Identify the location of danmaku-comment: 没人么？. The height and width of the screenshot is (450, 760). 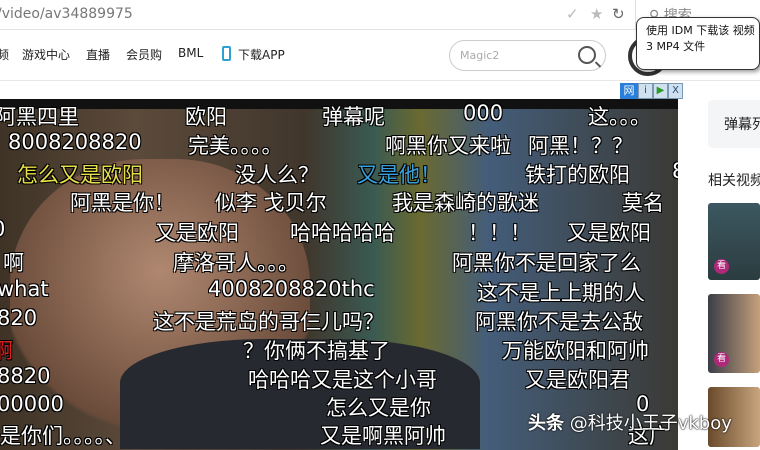
(277, 175).